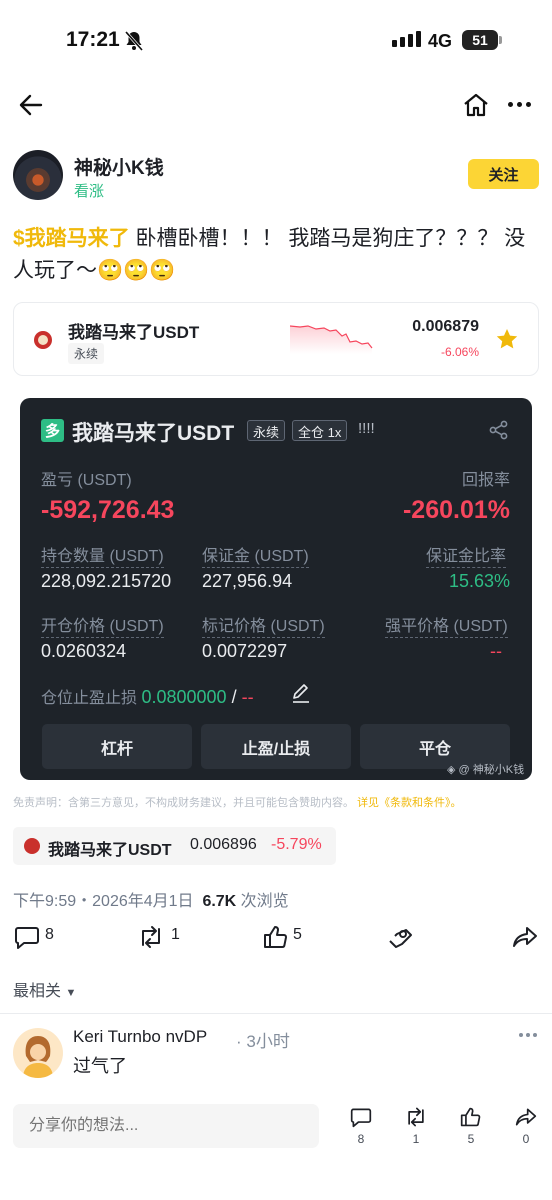 Image resolution: width=552 pixels, height=1200 pixels. Describe the element at coordinates (93, 39) in the screenshot. I see `status-time: 17:21` at that location.